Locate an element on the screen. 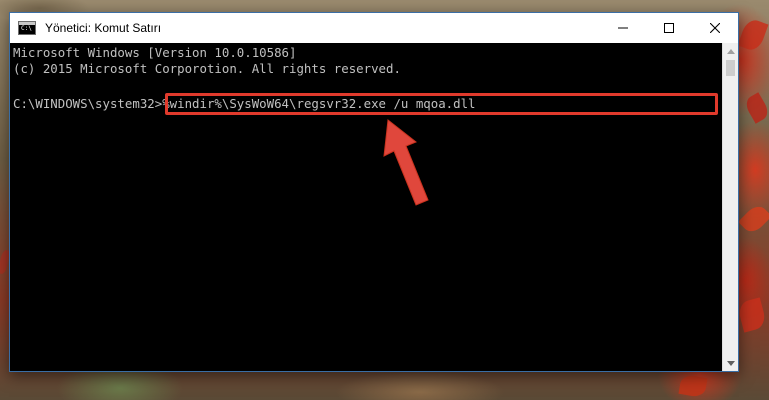 This screenshot has height=400, width=769. close-button is located at coordinates (715, 28).